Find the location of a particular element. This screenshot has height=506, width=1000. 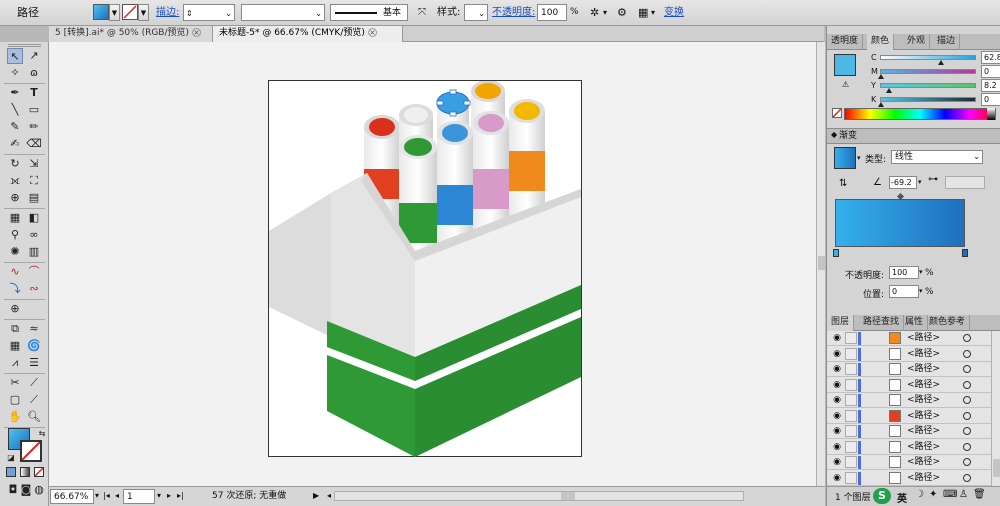

lasso-tool-icon: ɷ is located at coordinates (34, 73).